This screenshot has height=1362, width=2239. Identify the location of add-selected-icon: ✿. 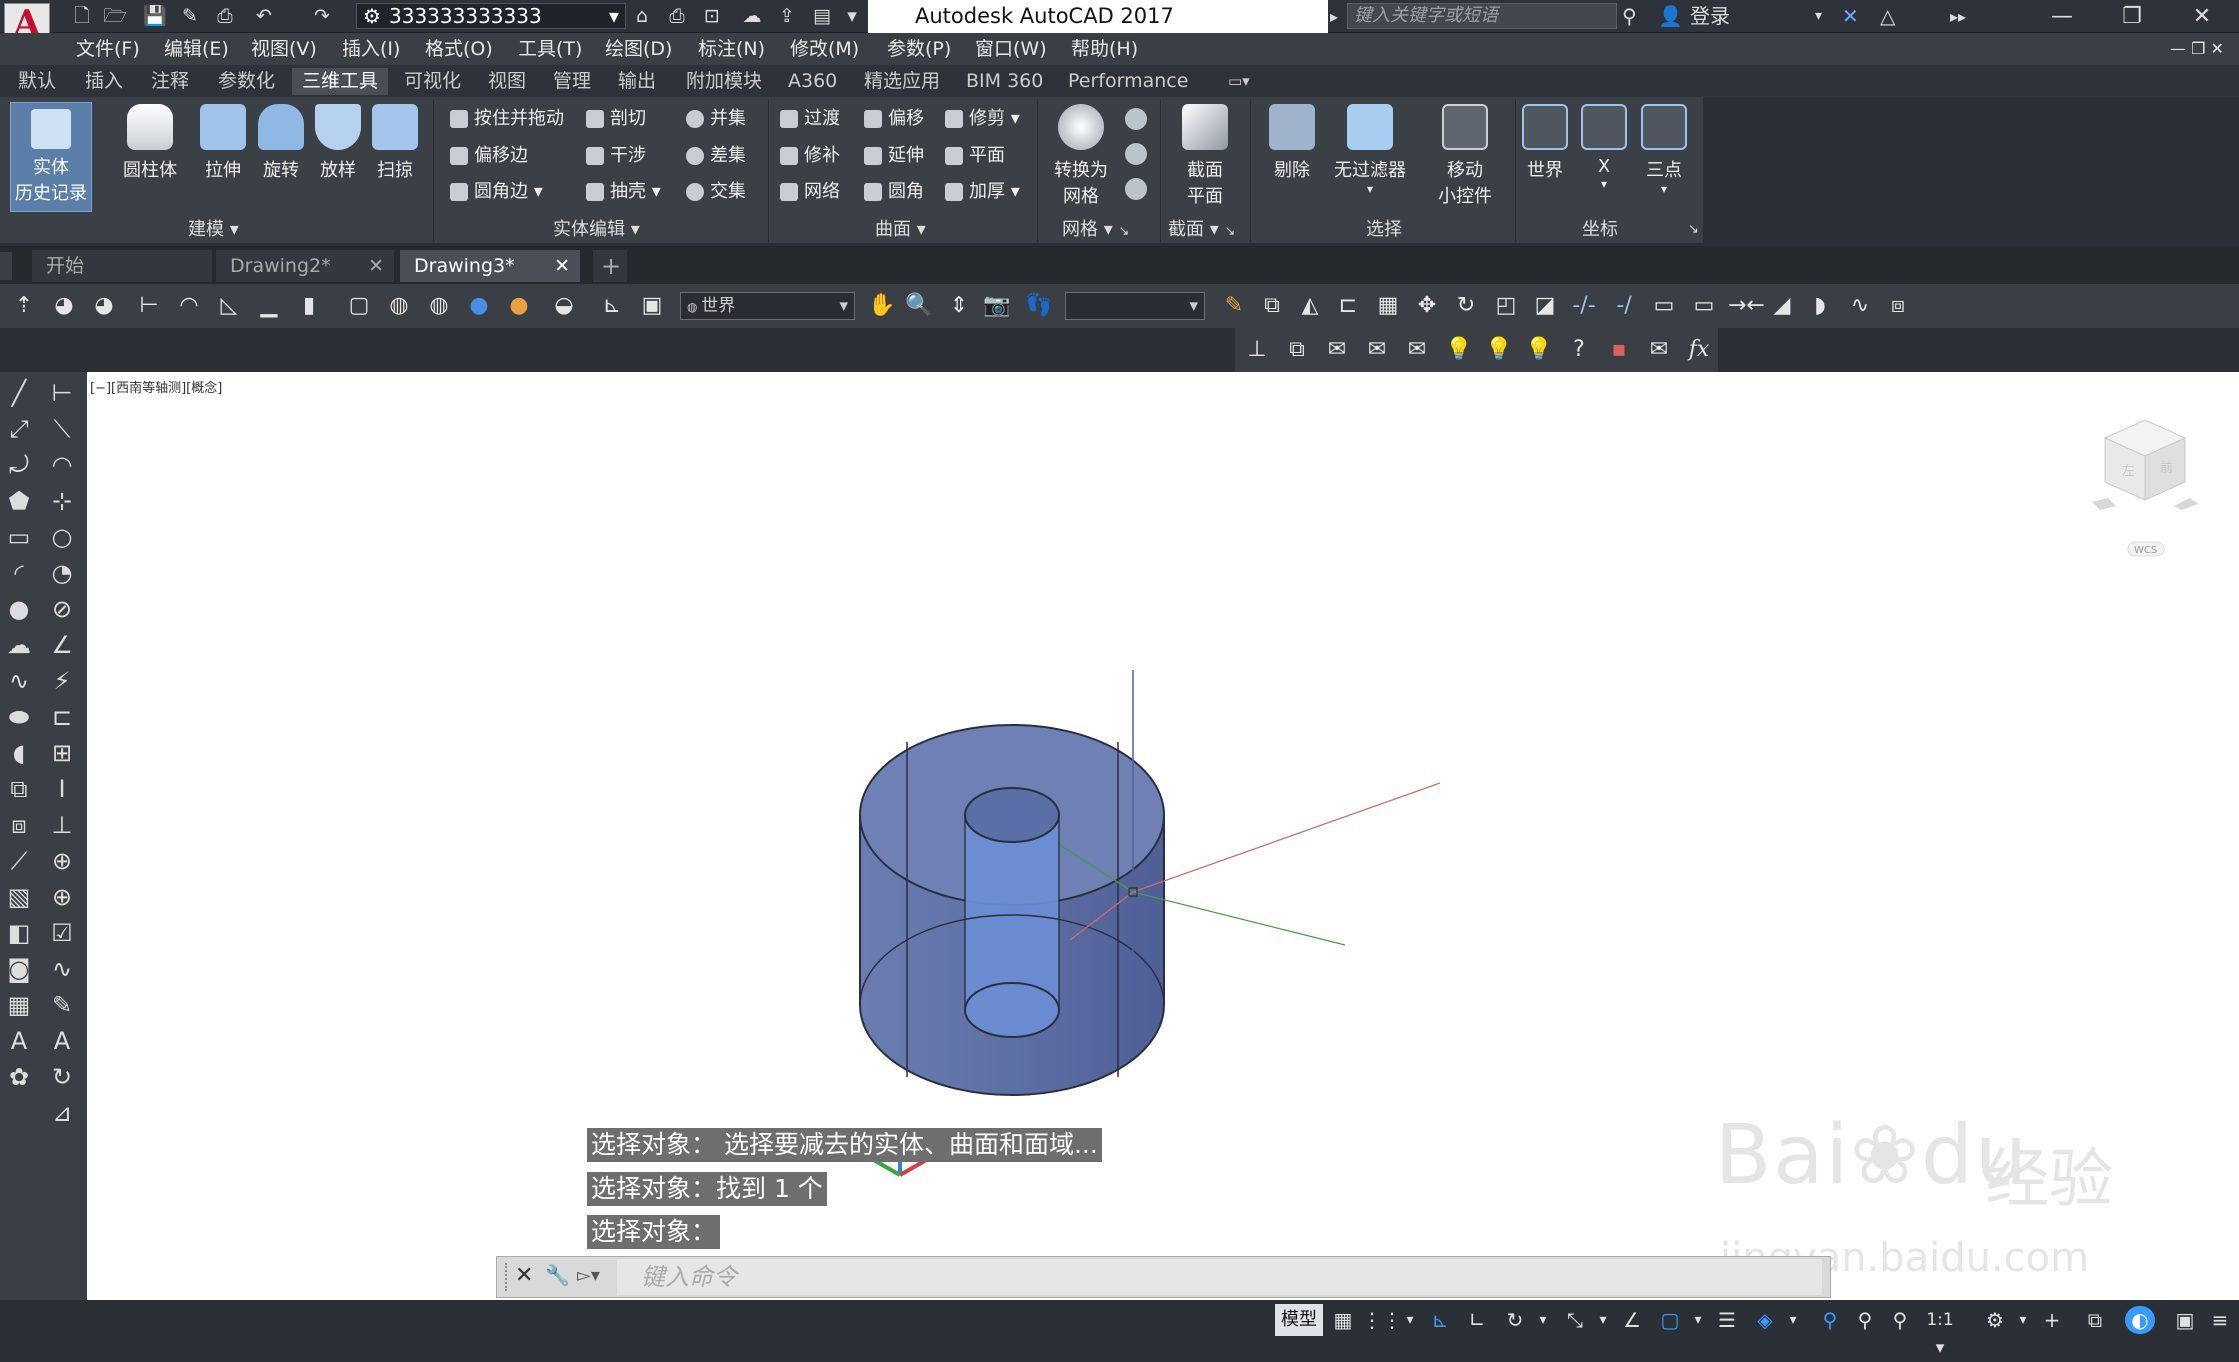
(19, 1077).